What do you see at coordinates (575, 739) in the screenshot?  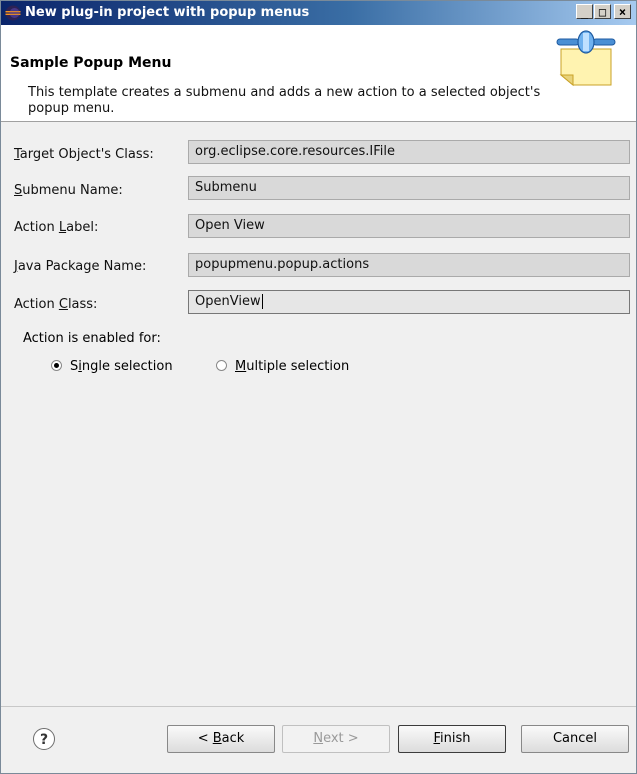 I see `cancel-button: Cancel` at bounding box center [575, 739].